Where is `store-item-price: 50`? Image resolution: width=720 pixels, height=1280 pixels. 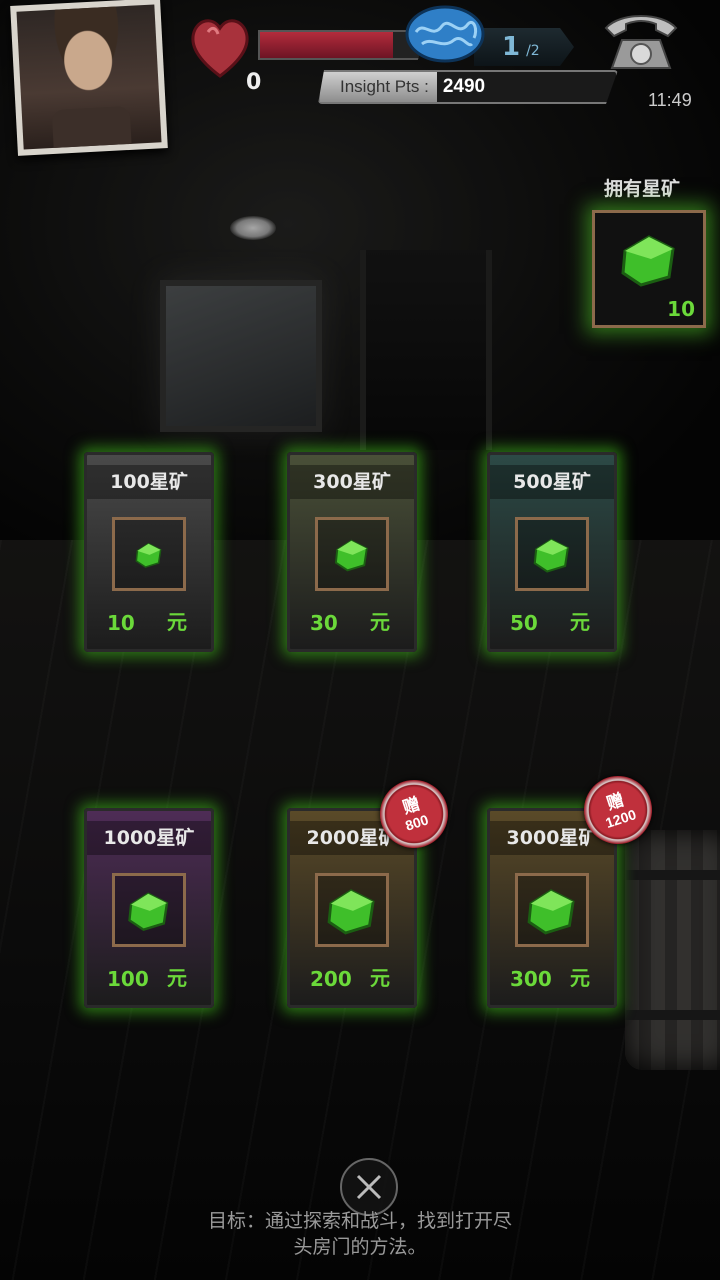
store-item-price: 50 is located at coordinates (524, 623).